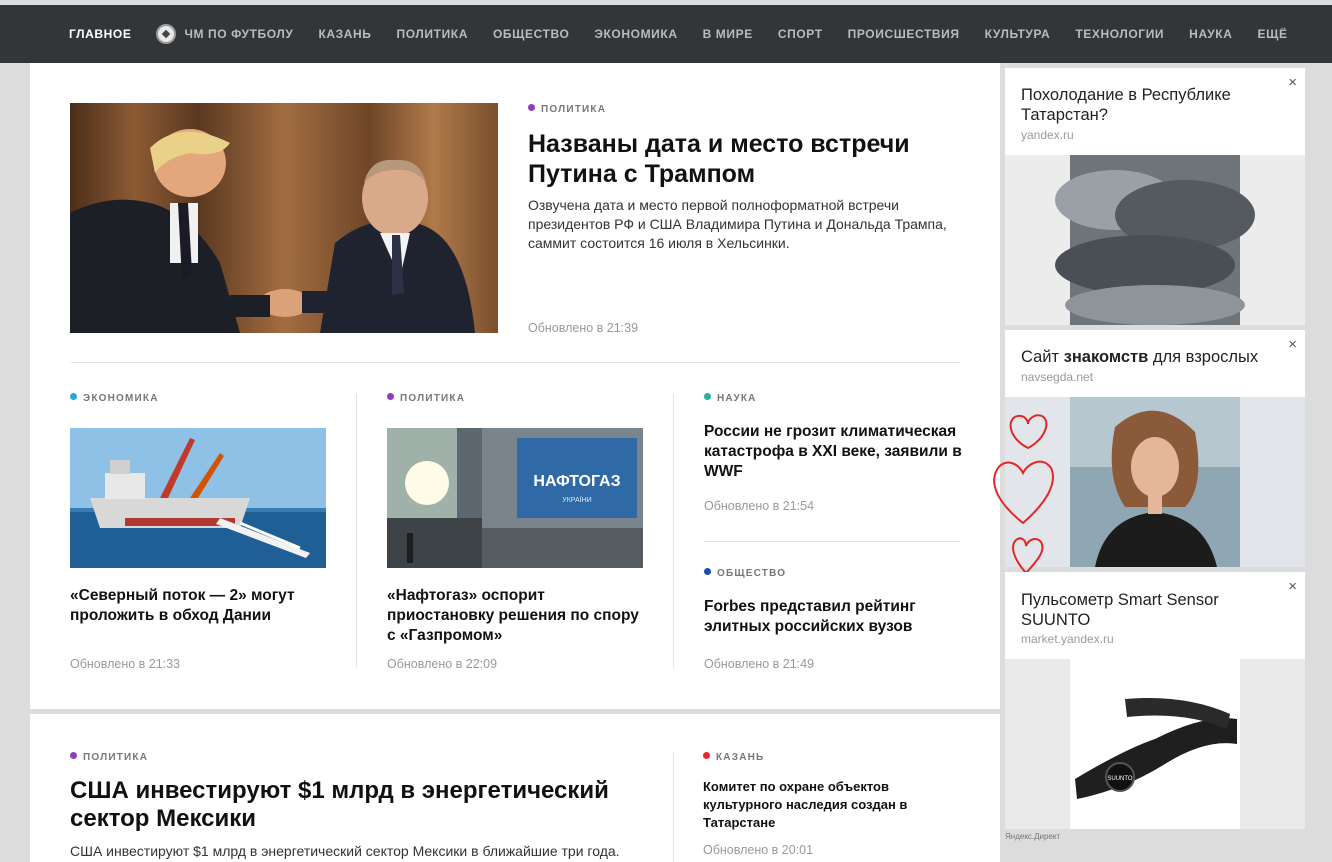 This screenshot has width=1332, height=862. I want to click on suunto-brand: SUUNTO, so click(1120, 779).